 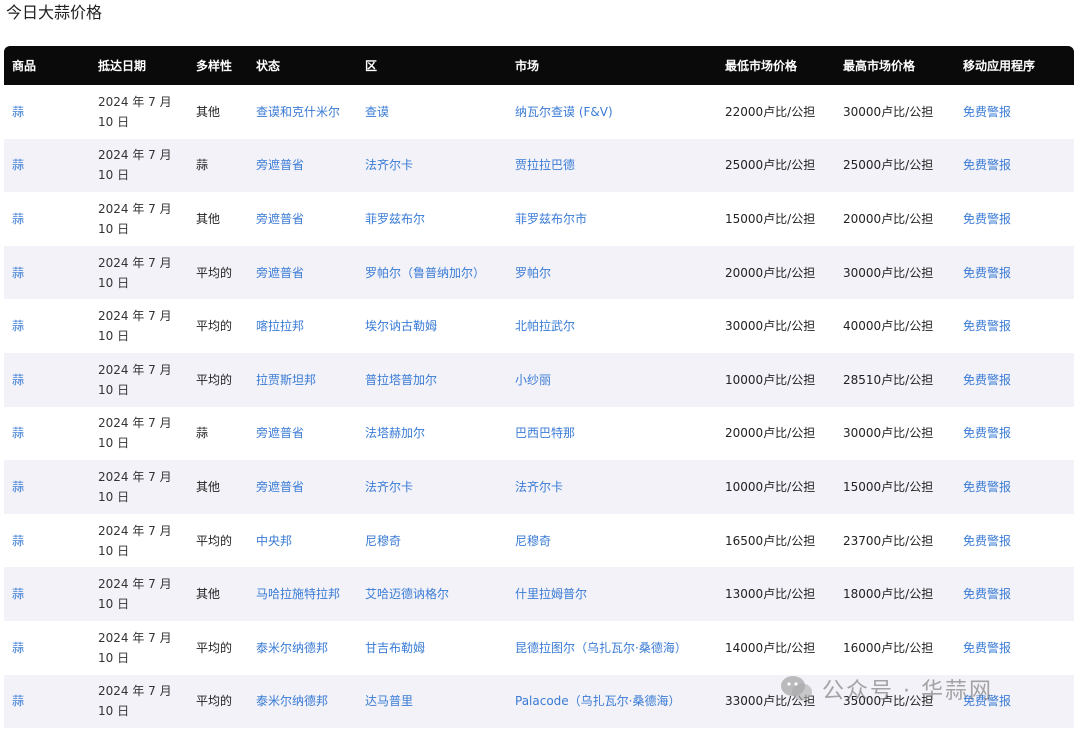 I want to click on wechat-icon, so click(x=797, y=689).